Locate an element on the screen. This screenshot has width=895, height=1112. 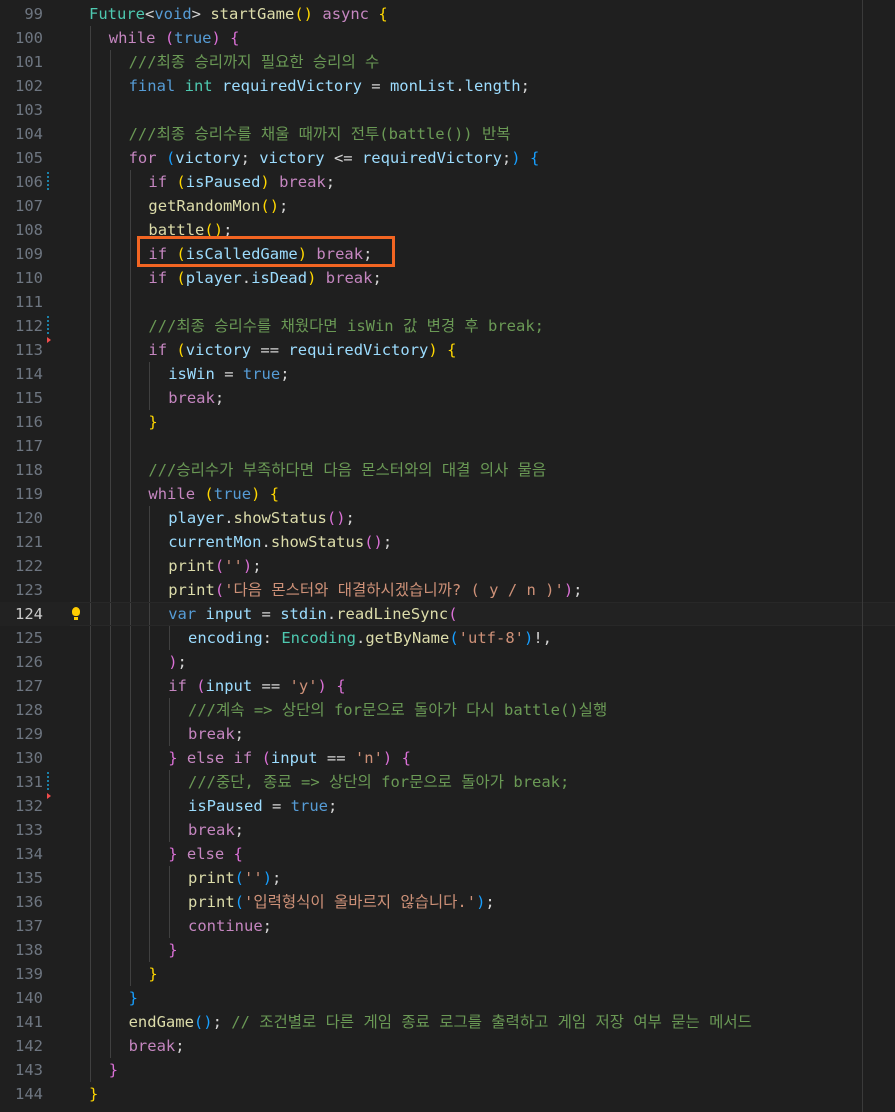
code-token: ) is located at coordinates (529, 638).